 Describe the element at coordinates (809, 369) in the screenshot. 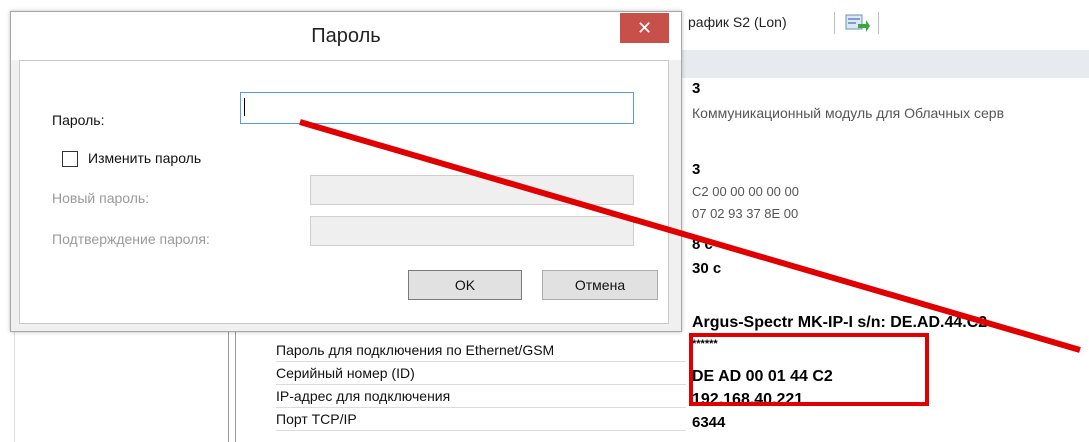

I see `annotation-highlight-box` at that location.